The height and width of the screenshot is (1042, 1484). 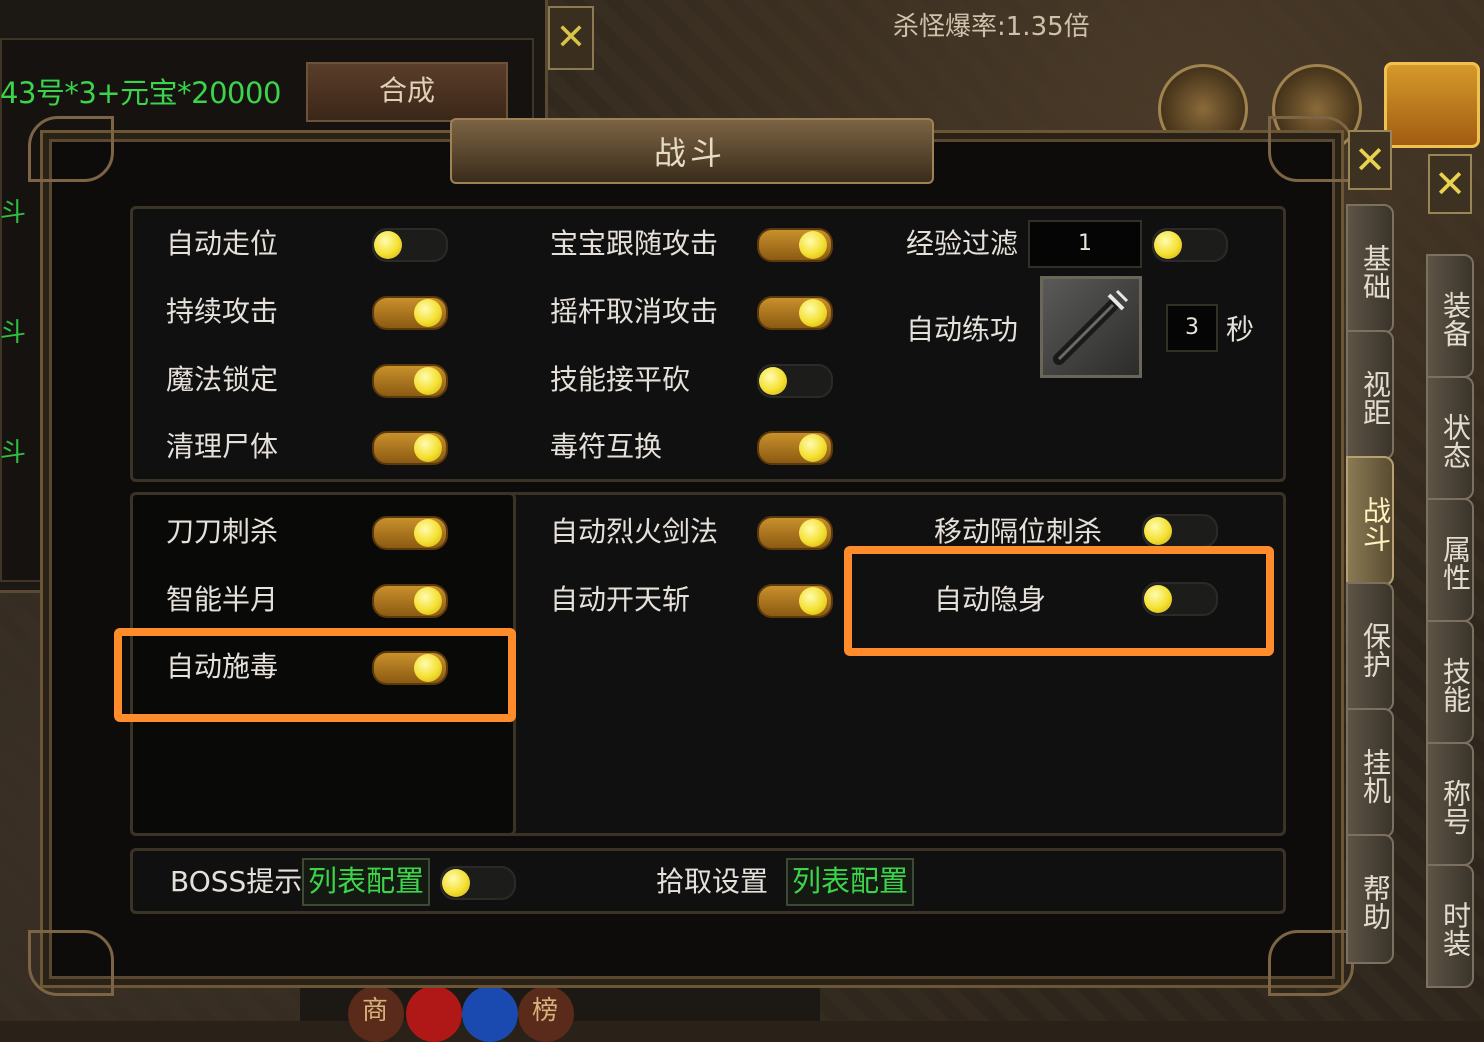 What do you see at coordinates (1450, 926) in the screenshot?
I see `tab-fashion: 时装` at bounding box center [1450, 926].